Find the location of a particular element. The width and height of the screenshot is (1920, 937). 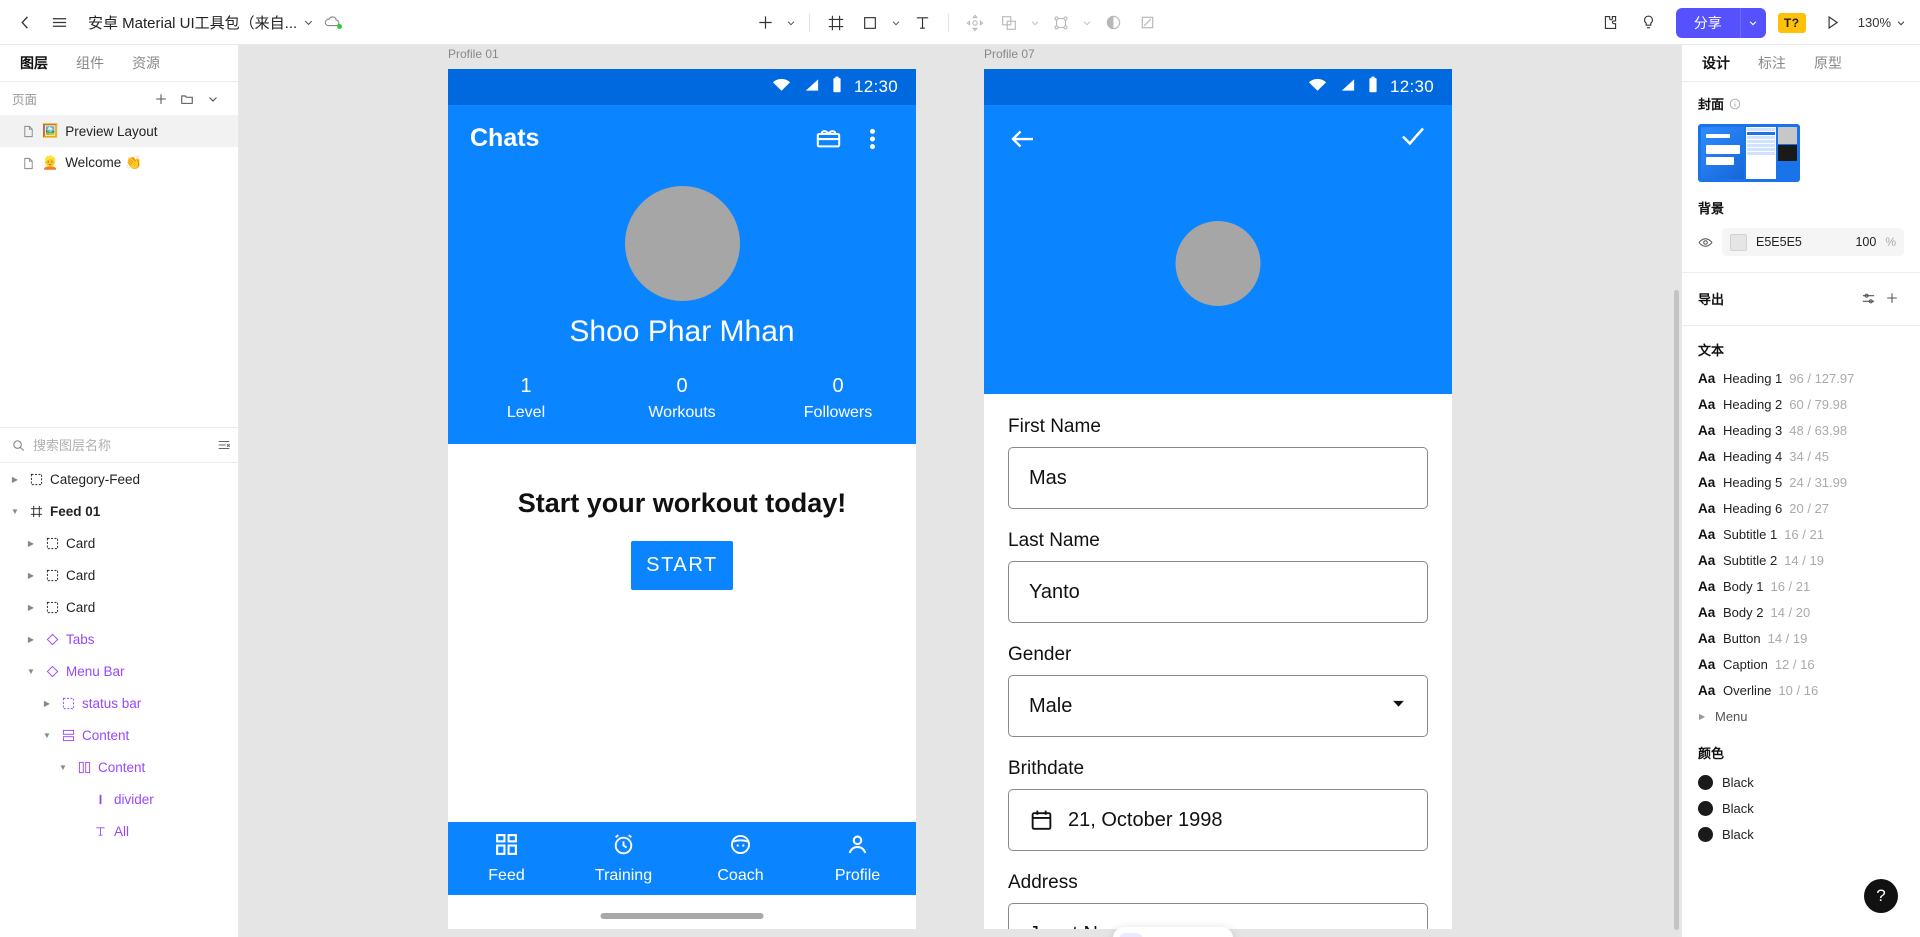

text-style-body-2: Aa Body 2 14 / 20 is located at coordinates (1801, 612).